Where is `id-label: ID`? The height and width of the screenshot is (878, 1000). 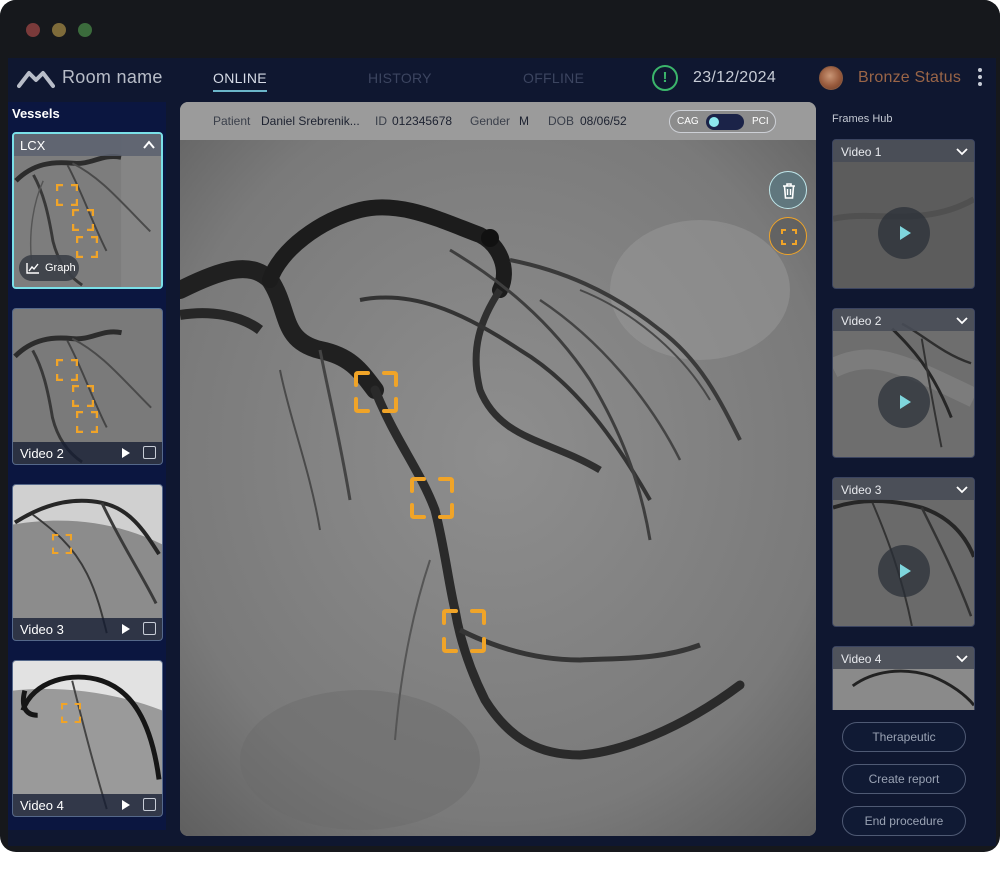 id-label: ID is located at coordinates (381, 121).